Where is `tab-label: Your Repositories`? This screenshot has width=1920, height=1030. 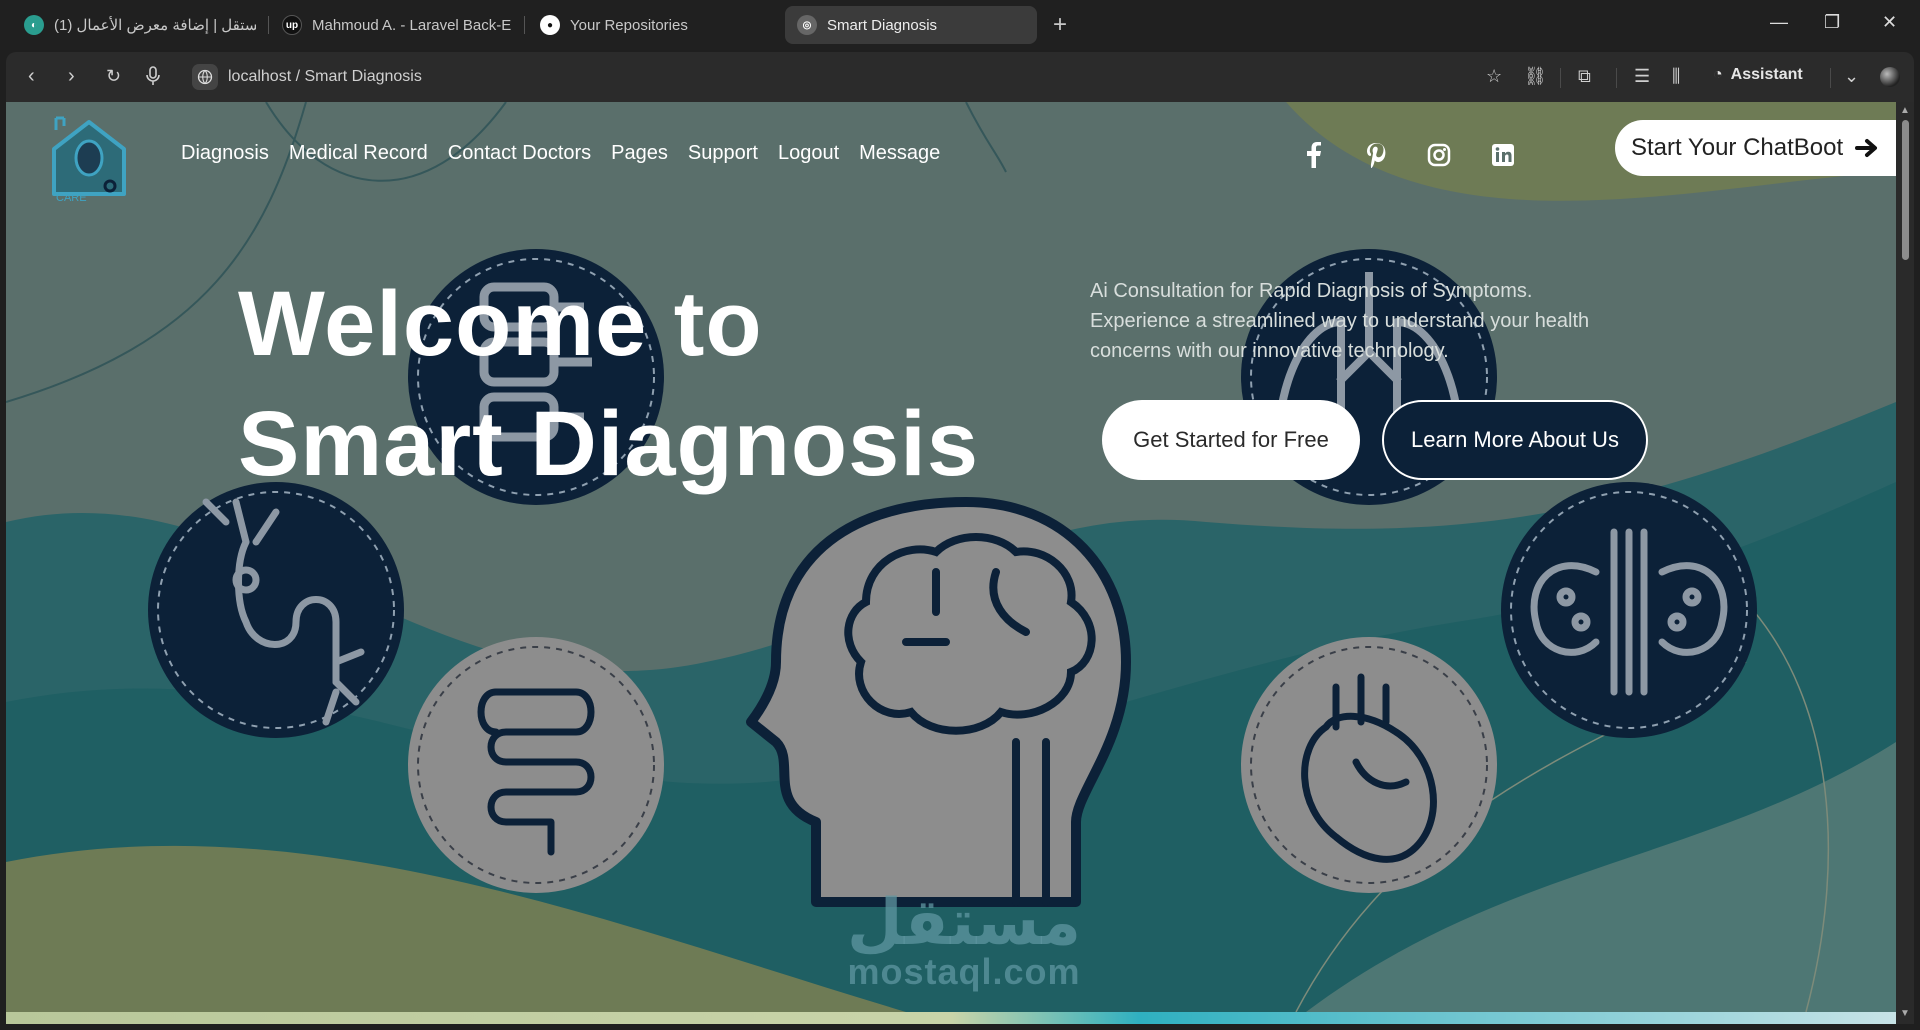
tab-label: Your Repositories is located at coordinates (629, 25).